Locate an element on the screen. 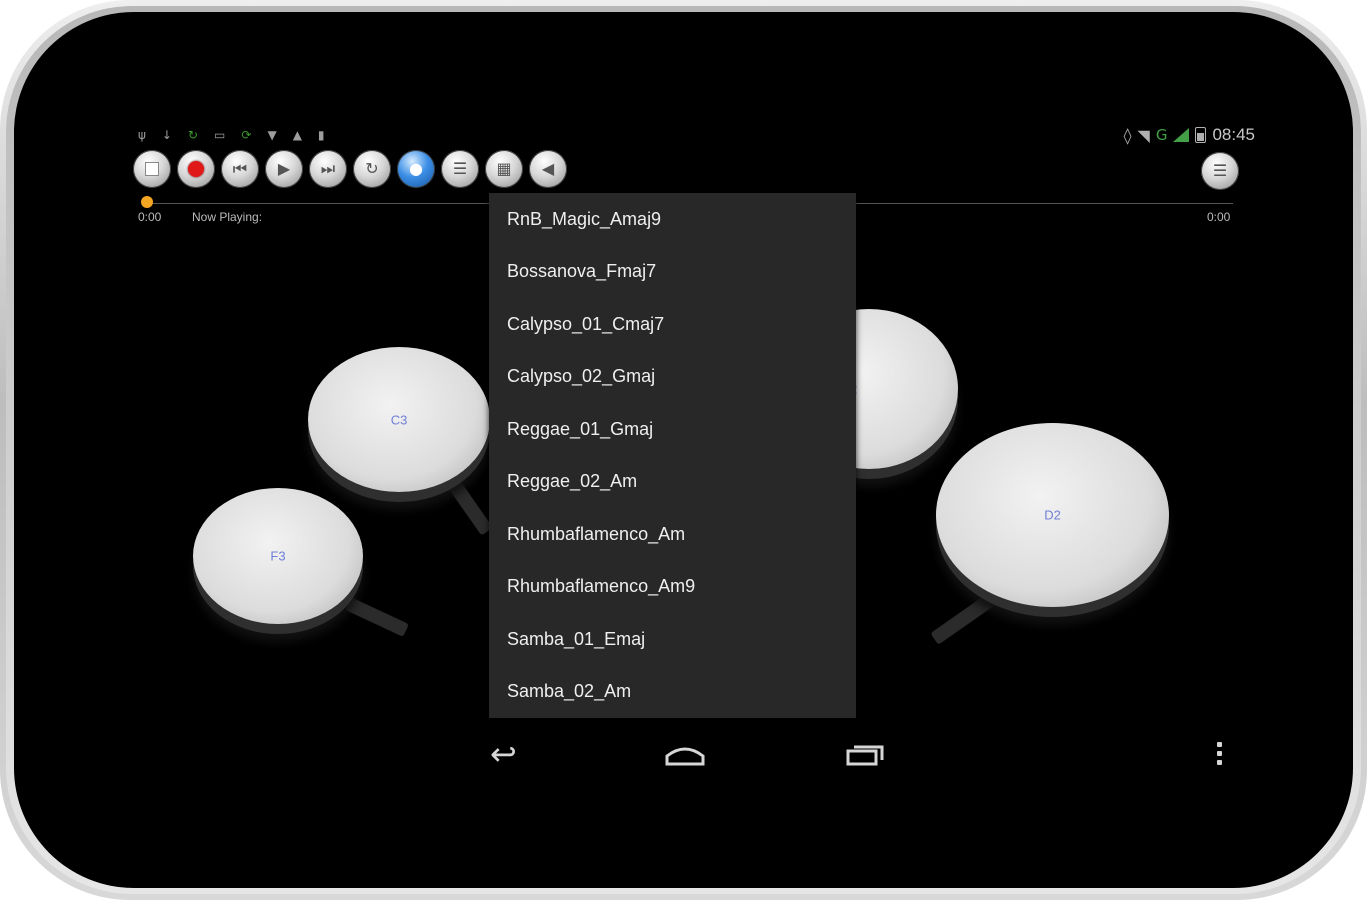  home-icon is located at coordinates (685, 755).